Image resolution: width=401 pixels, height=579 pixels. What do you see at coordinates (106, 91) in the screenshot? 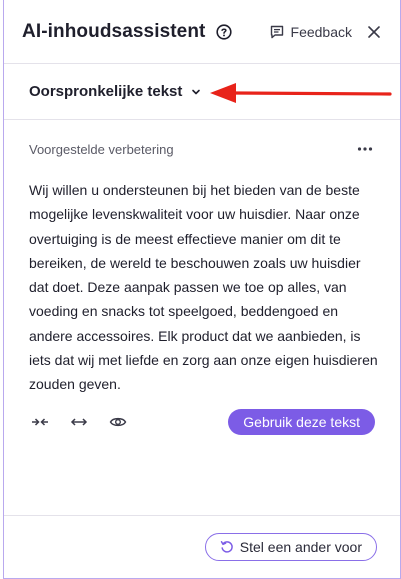
I see `source-dropdown-label: Oorspronkelijke tekst` at bounding box center [106, 91].